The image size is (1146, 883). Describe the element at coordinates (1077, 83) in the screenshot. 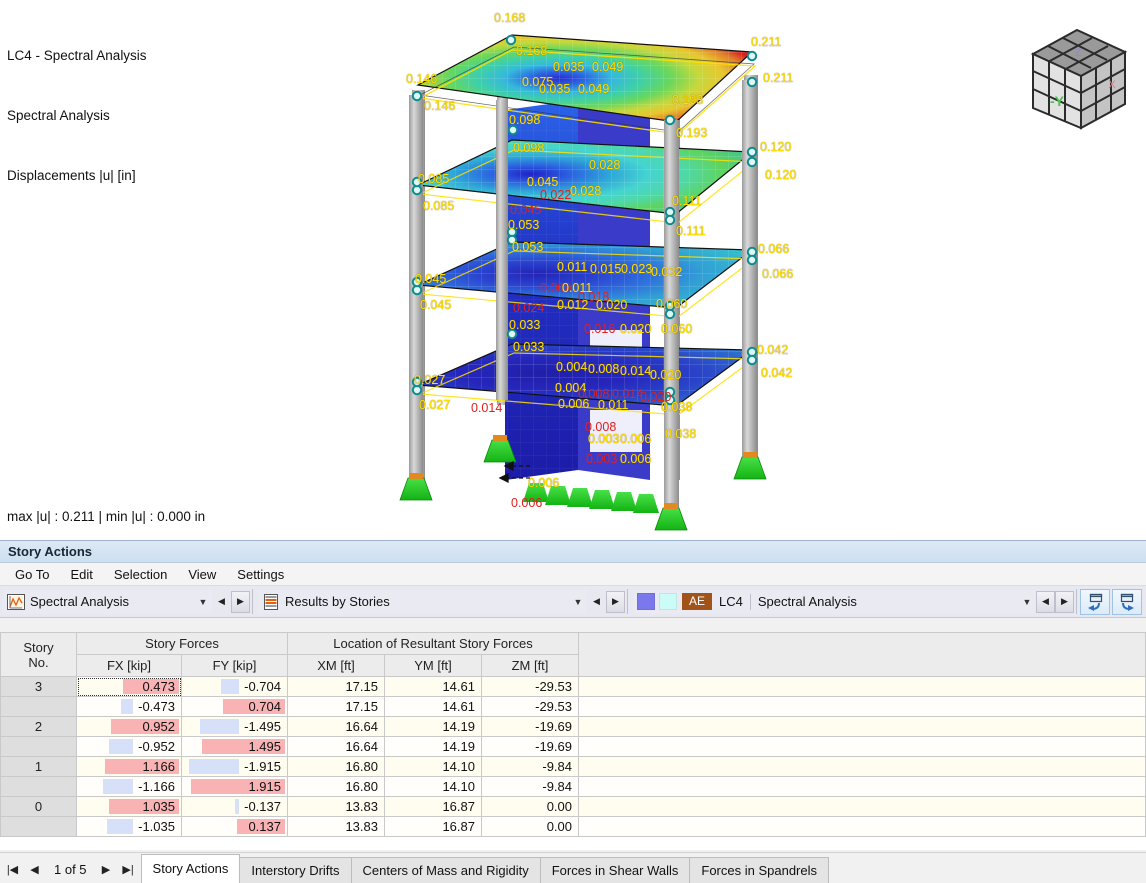

I see `view-navigation-cube: Z -Y X` at that location.